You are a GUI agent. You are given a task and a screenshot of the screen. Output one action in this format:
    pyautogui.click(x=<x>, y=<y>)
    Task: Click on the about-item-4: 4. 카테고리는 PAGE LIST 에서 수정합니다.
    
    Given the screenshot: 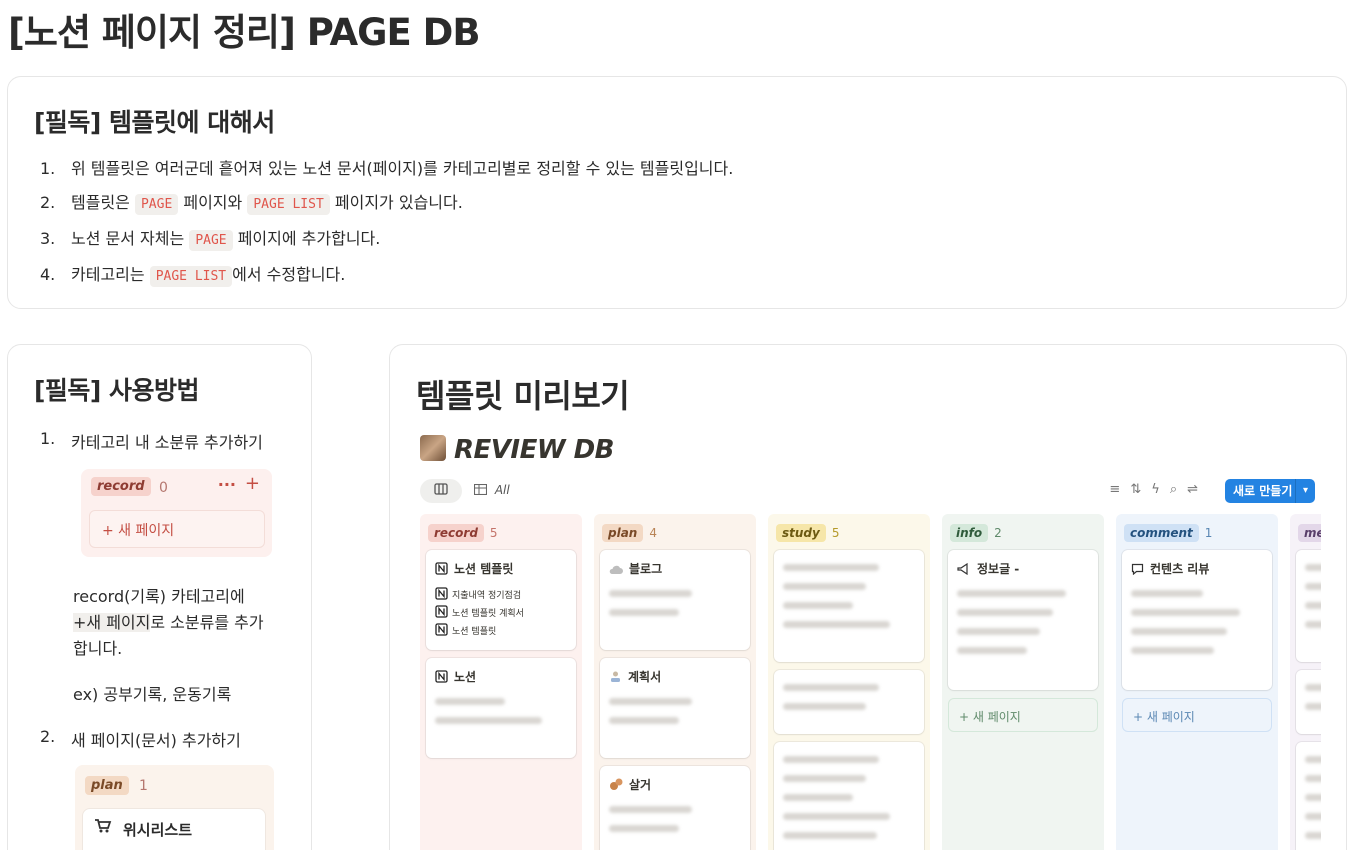 What is the action you would take?
    pyautogui.click(x=383, y=276)
    